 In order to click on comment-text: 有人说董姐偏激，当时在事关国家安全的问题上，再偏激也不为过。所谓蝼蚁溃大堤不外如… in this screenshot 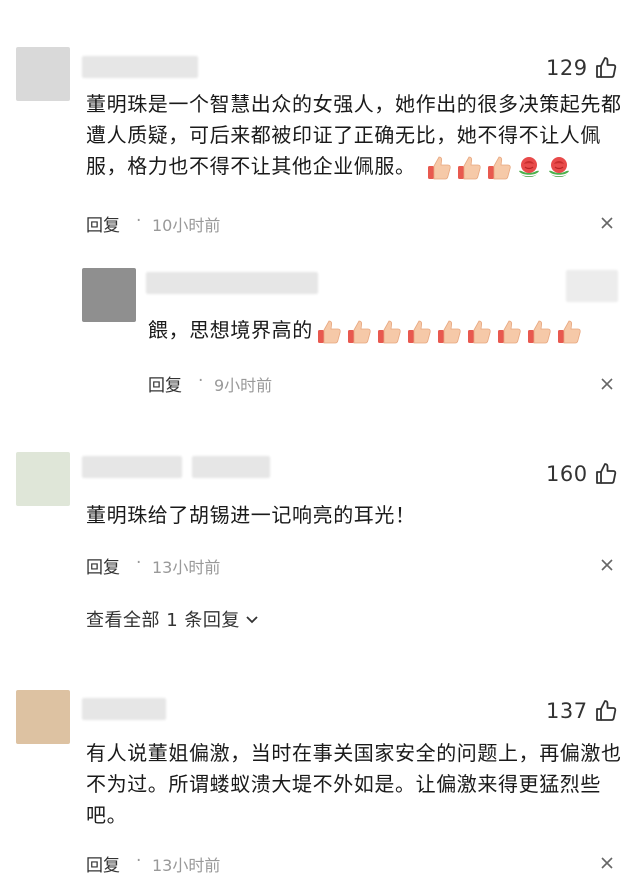, I will do `click(354, 784)`.